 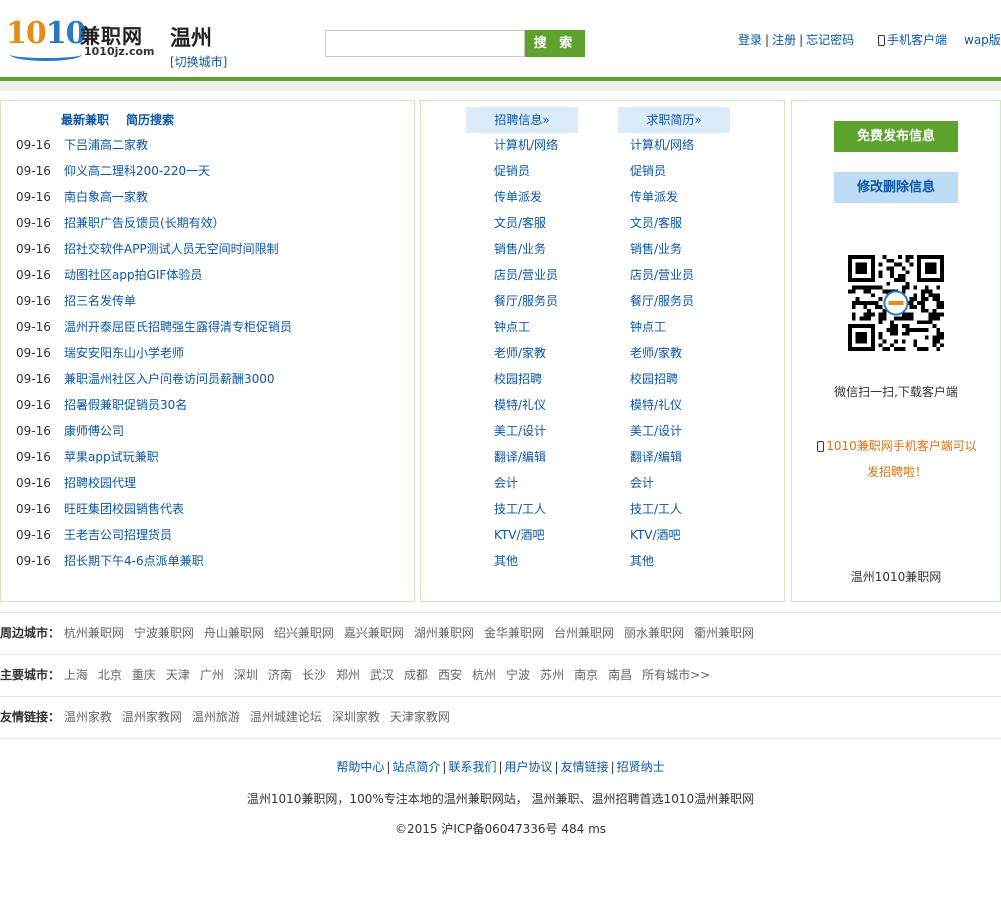 What do you see at coordinates (555, 43) in the screenshot?
I see `search-button: 搜 索` at bounding box center [555, 43].